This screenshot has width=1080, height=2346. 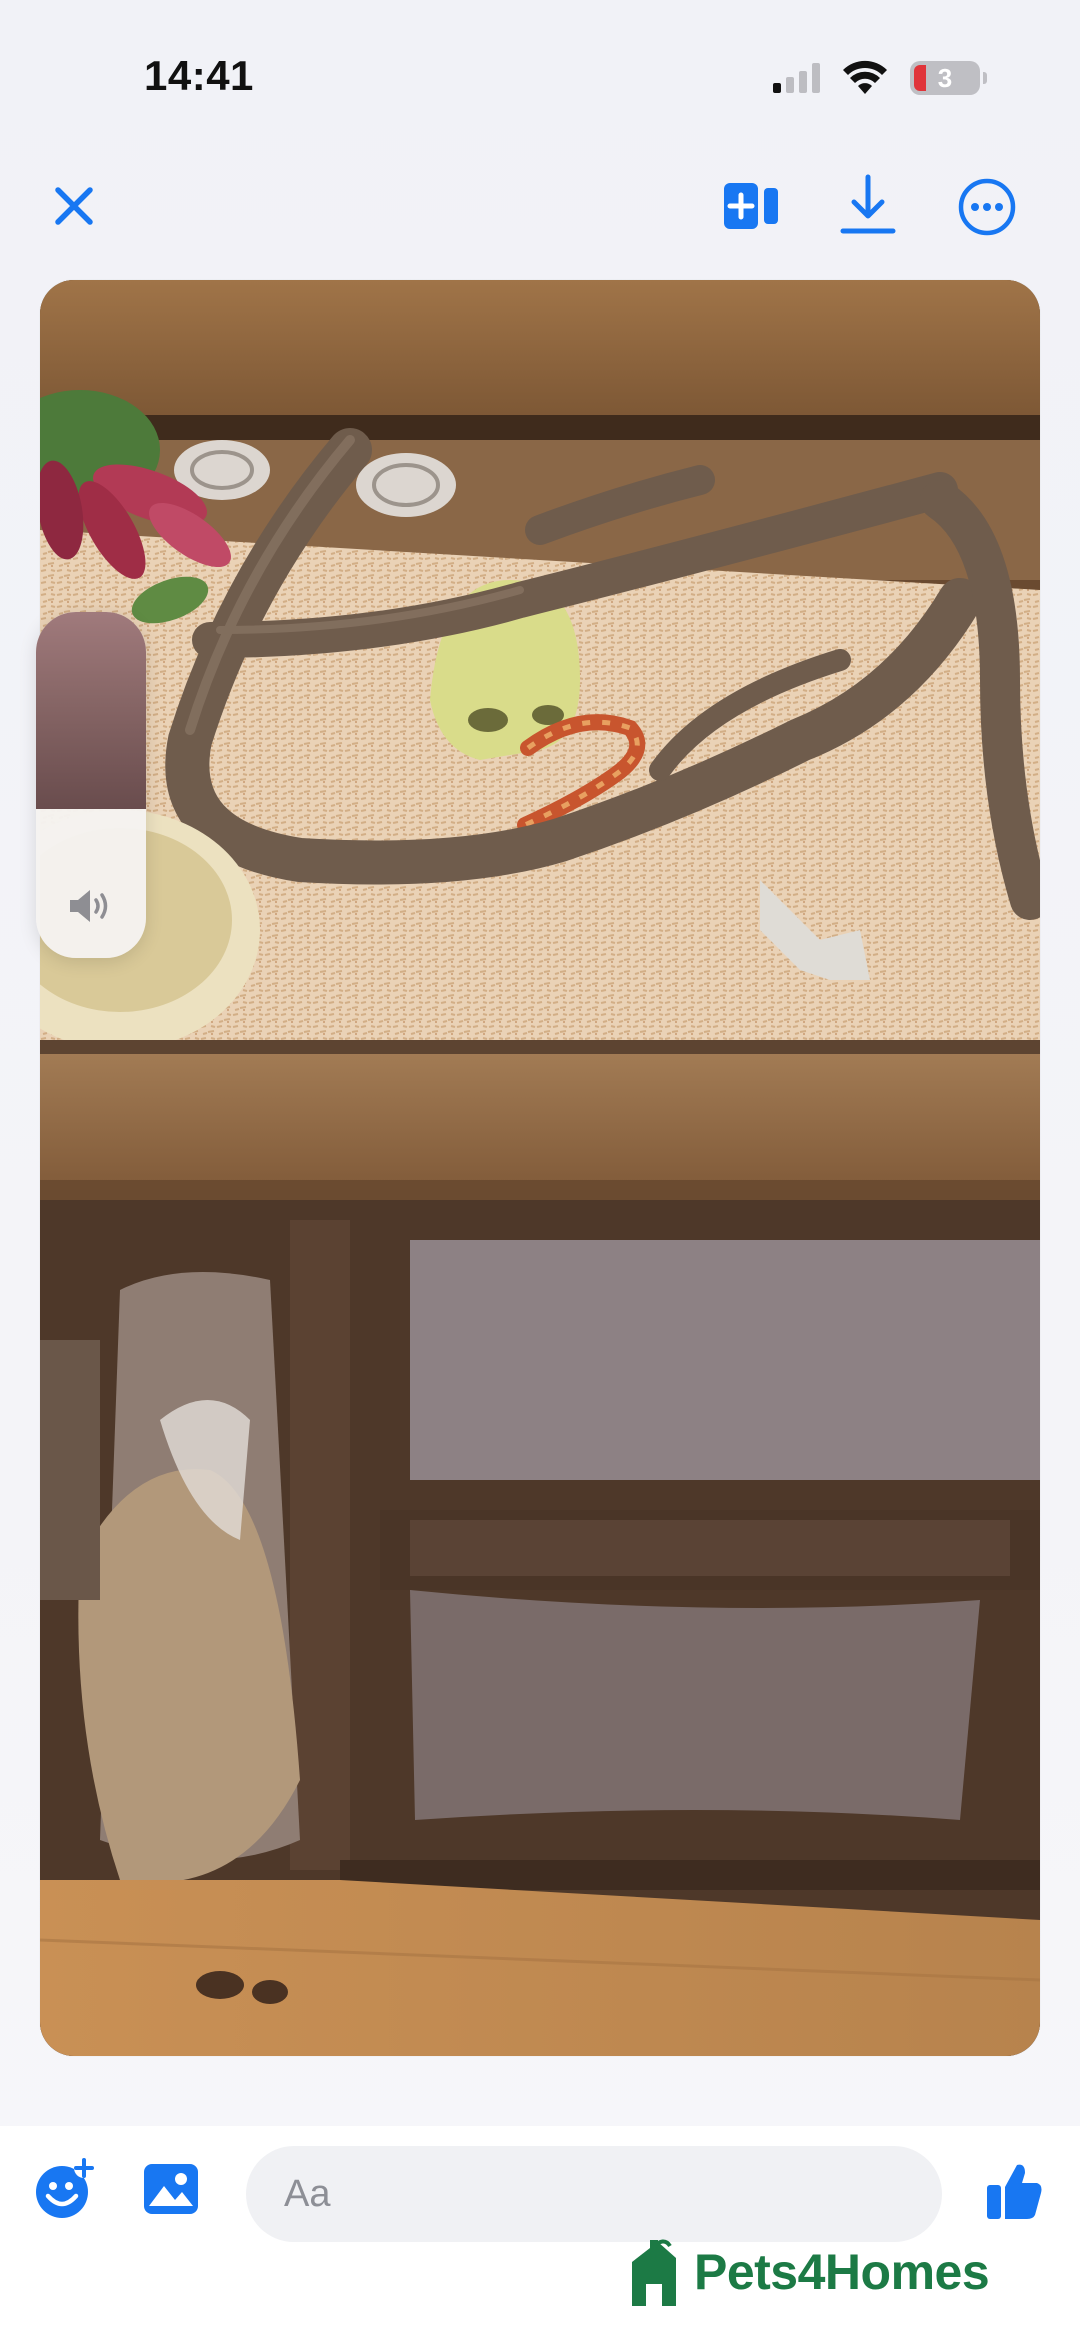 I want to click on volume-level-fill, so click(x=91, y=710).